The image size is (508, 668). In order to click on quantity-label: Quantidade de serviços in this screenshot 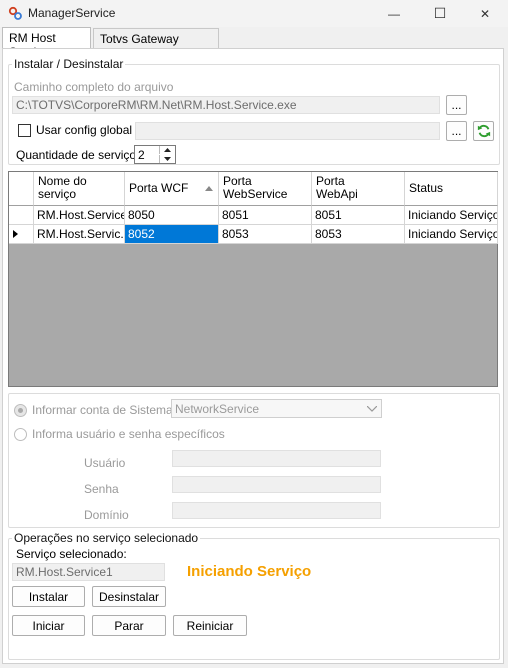, I will do `click(79, 155)`.